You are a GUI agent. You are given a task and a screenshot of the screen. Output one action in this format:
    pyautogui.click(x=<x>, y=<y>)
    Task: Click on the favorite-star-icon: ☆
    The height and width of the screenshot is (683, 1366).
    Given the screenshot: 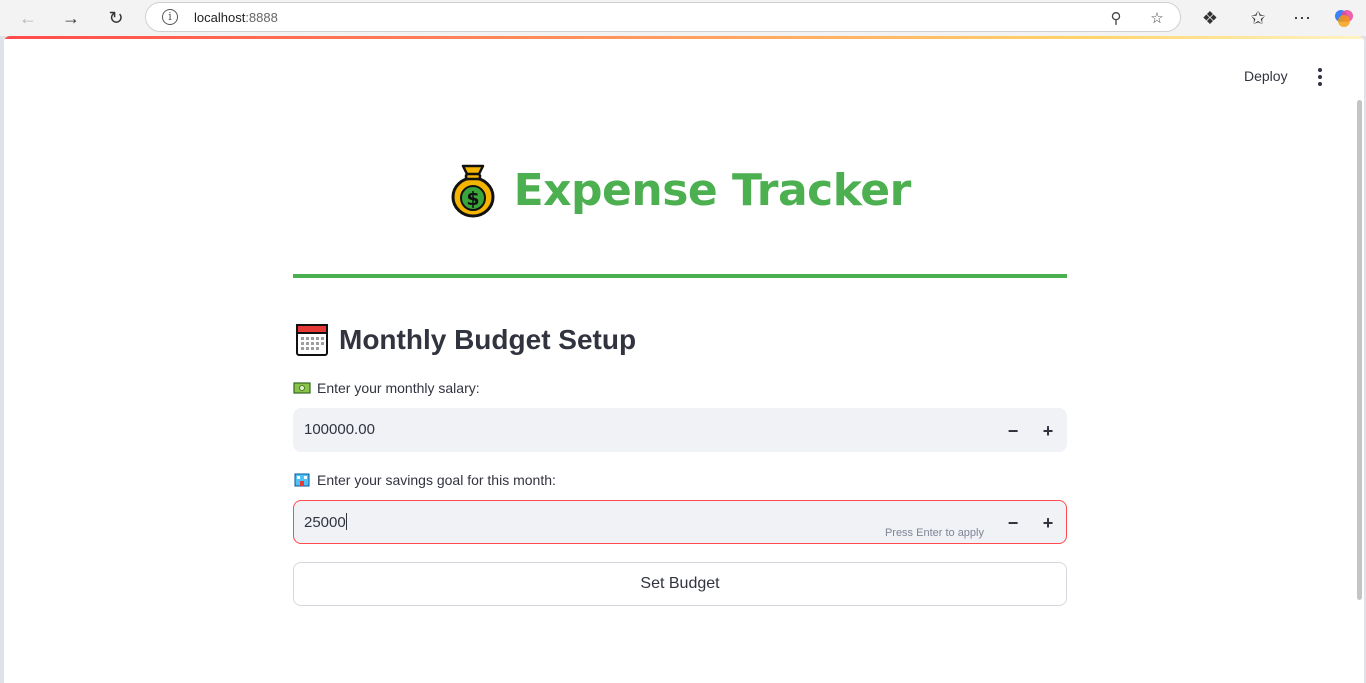 What is the action you would take?
    pyautogui.click(x=1157, y=18)
    